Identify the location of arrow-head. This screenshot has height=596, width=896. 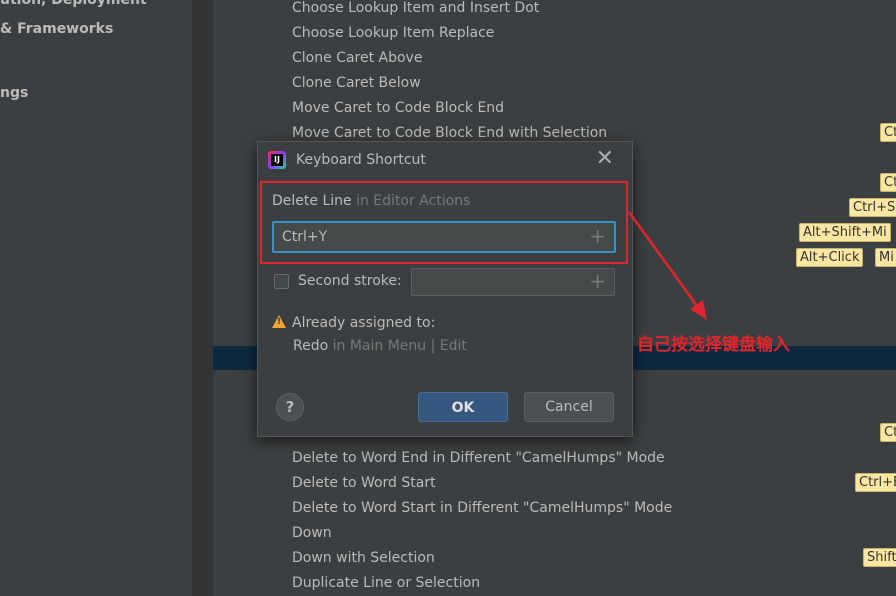
(698, 310).